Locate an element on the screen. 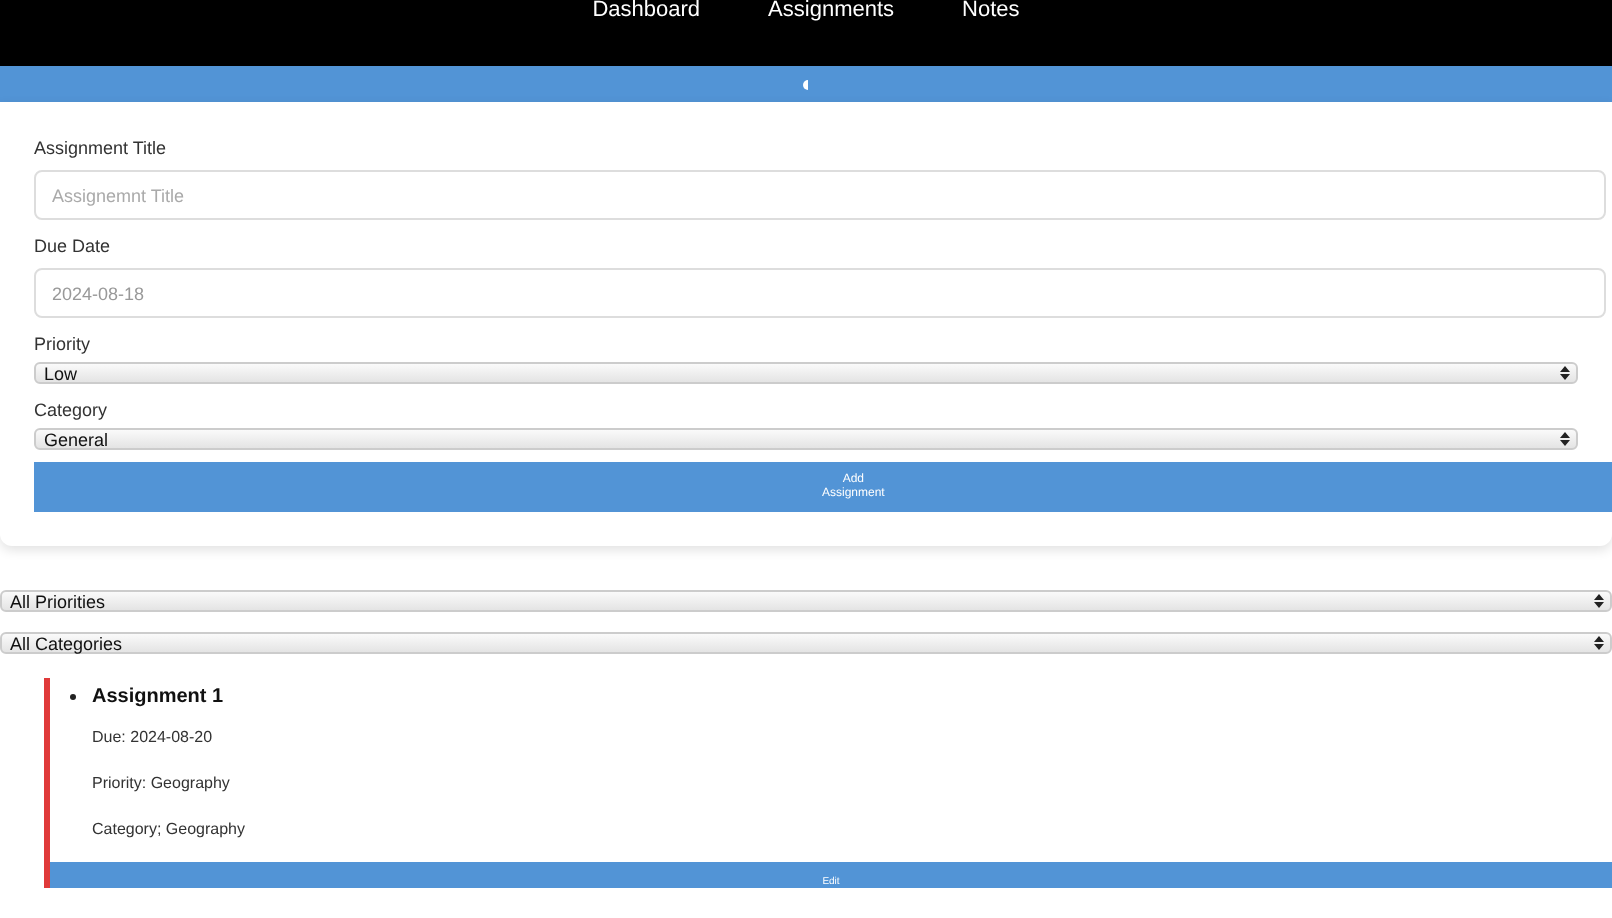 The width and height of the screenshot is (1612, 918). category-filter: All Categories is located at coordinates (806, 643).